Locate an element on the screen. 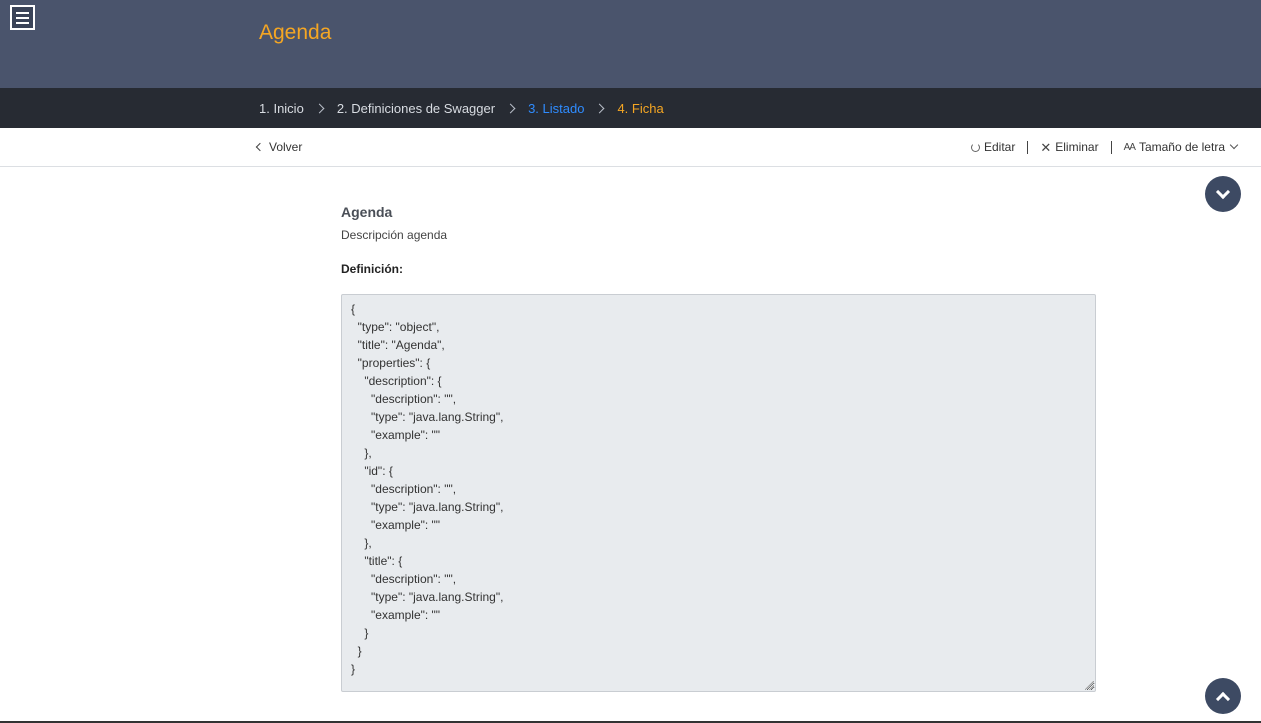 Image resolution: width=1261 pixels, height=723 pixels. close-icon: ✕ is located at coordinates (1046, 147).